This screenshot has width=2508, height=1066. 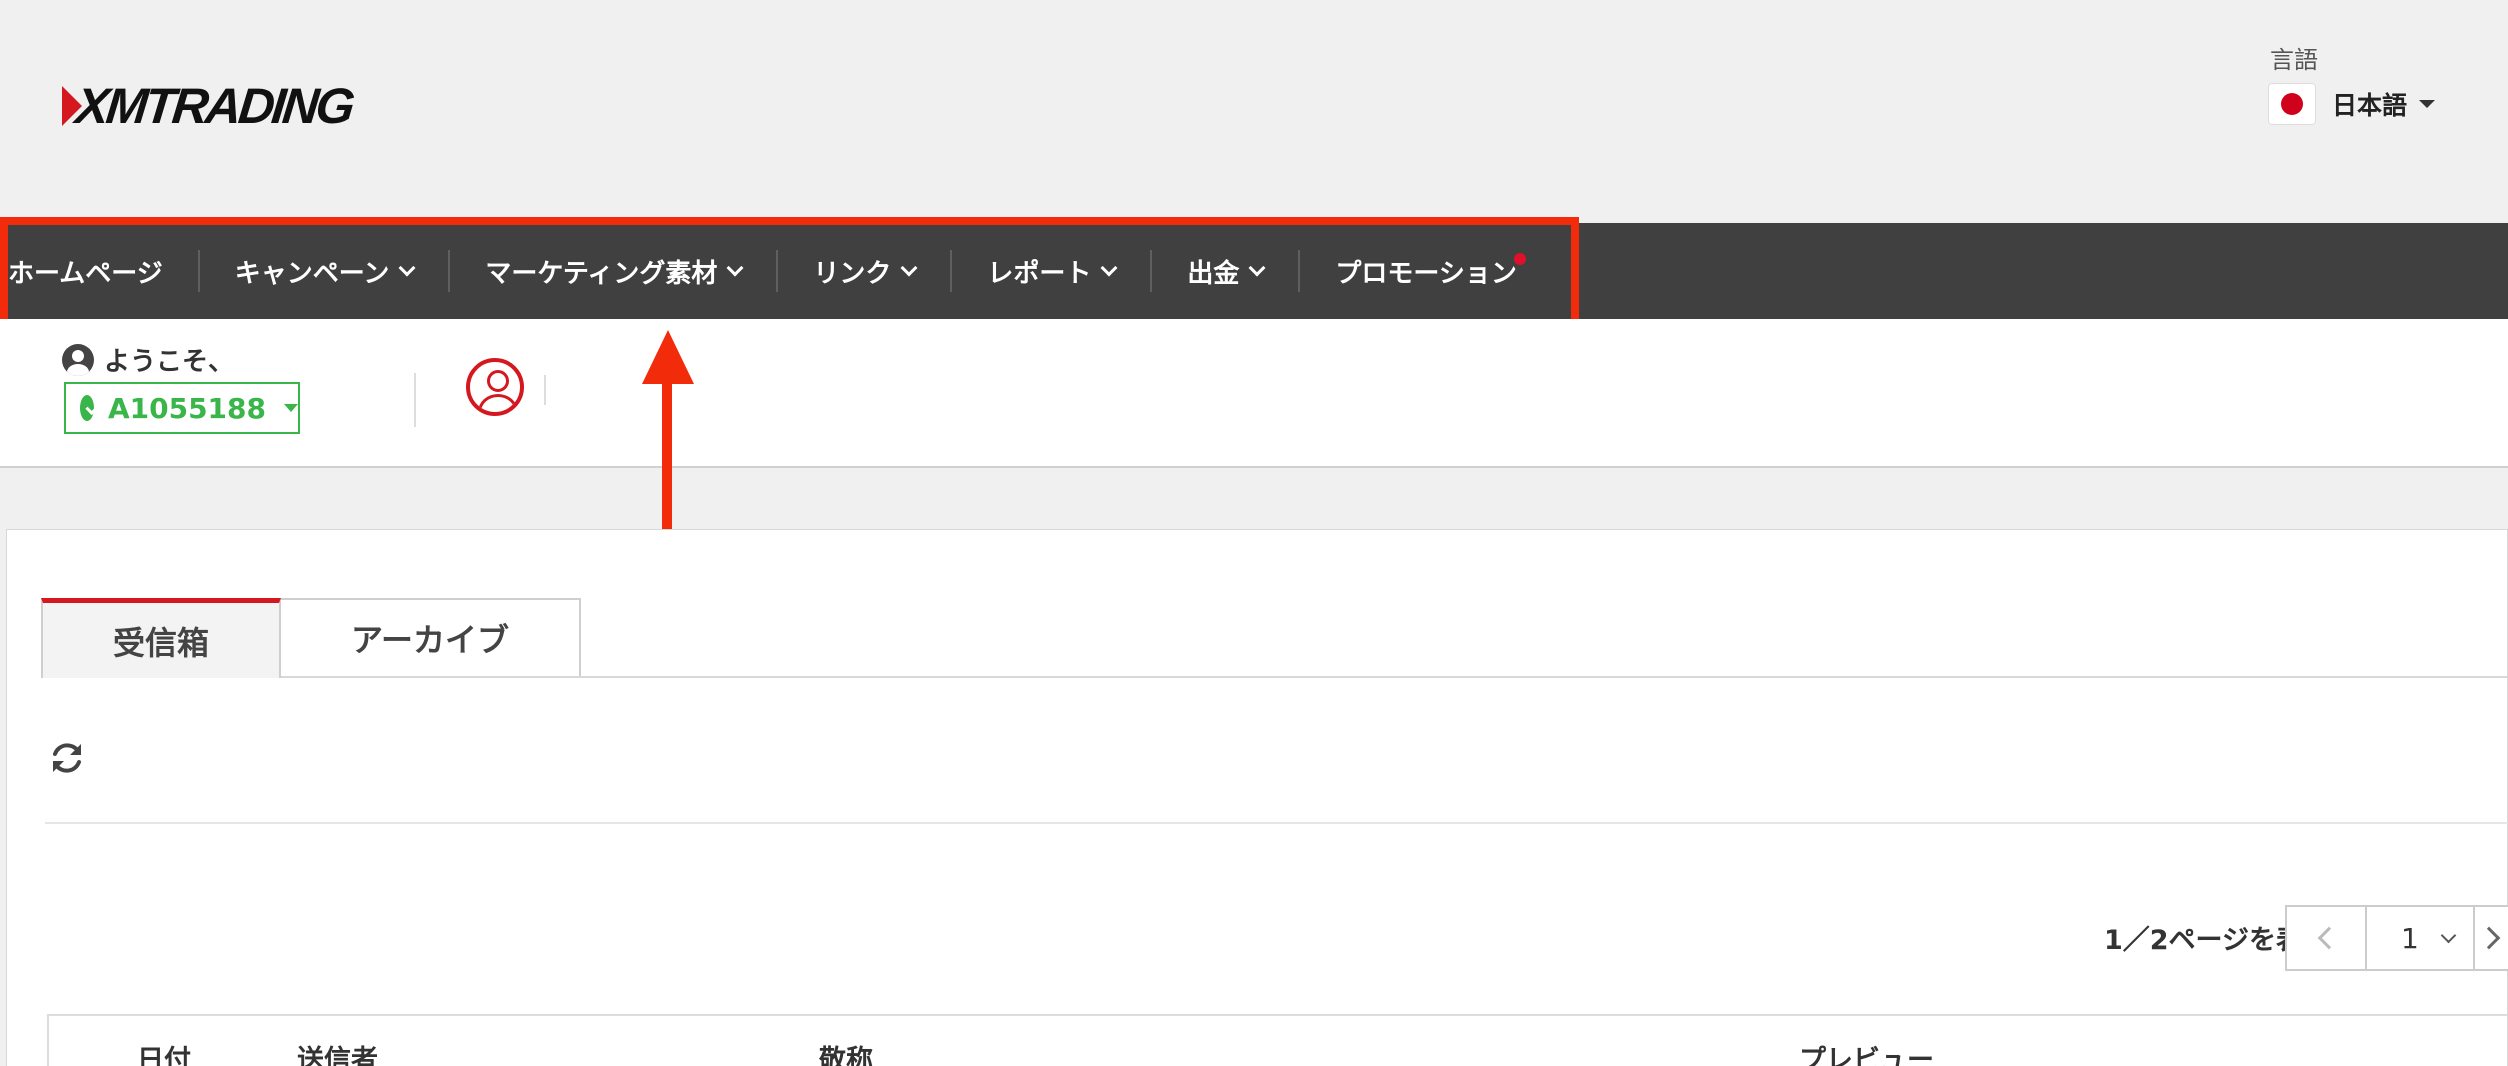 I want to click on logo-text: XMTRADING, so click(x=214, y=106).